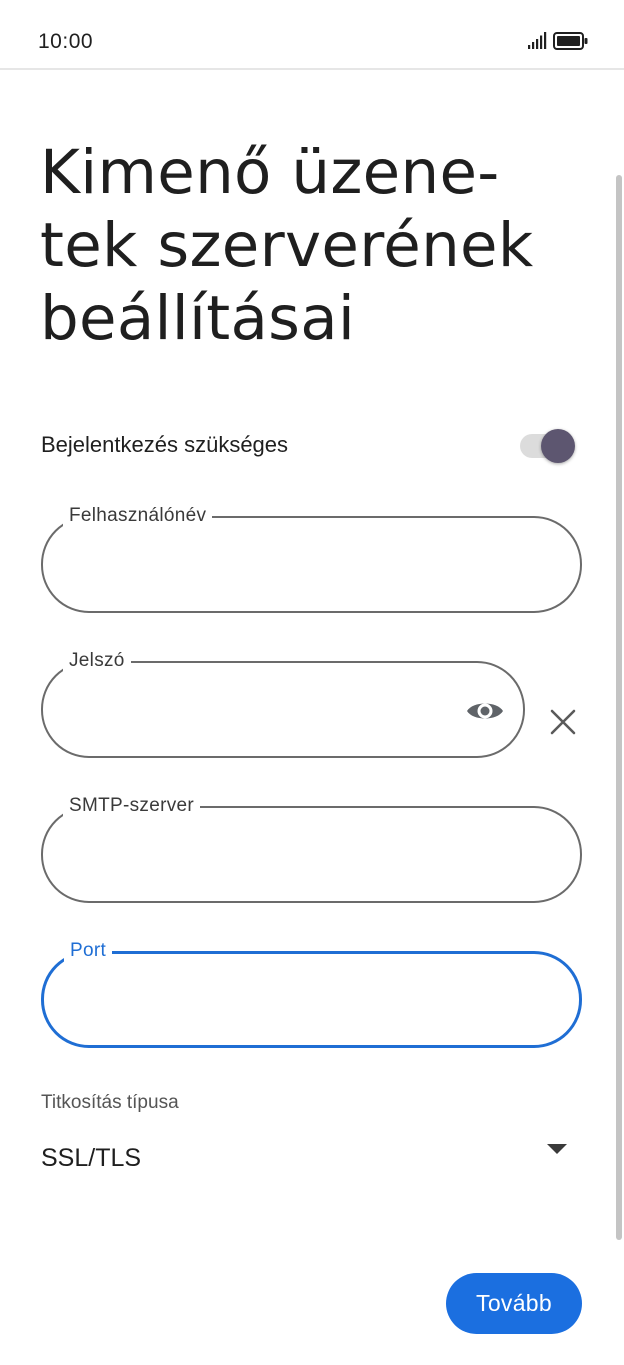  What do you see at coordinates (91, 1158) in the screenshot?
I see `encryption-type-value: SSL/TLS` at bounding box center [91, 1158].